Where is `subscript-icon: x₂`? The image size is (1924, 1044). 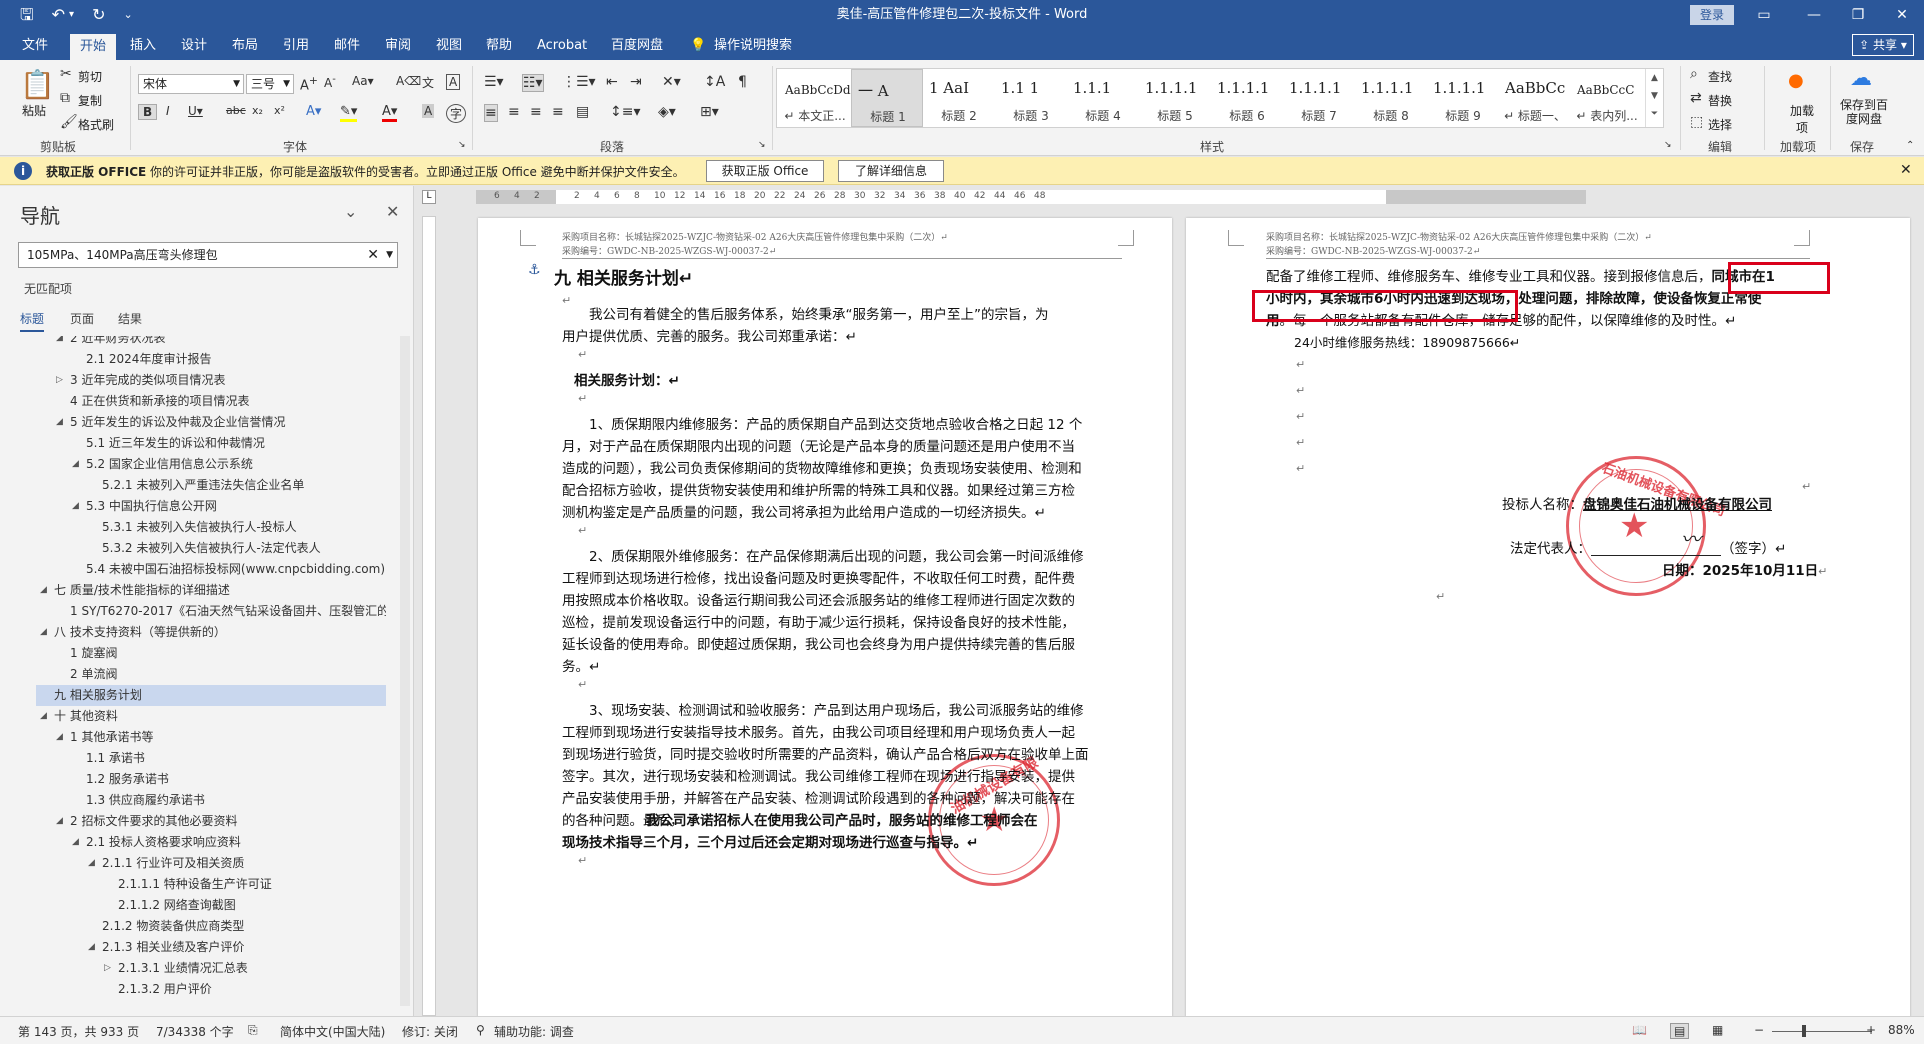
subscript-icon: x₂ is located at coordinates (257, 110).